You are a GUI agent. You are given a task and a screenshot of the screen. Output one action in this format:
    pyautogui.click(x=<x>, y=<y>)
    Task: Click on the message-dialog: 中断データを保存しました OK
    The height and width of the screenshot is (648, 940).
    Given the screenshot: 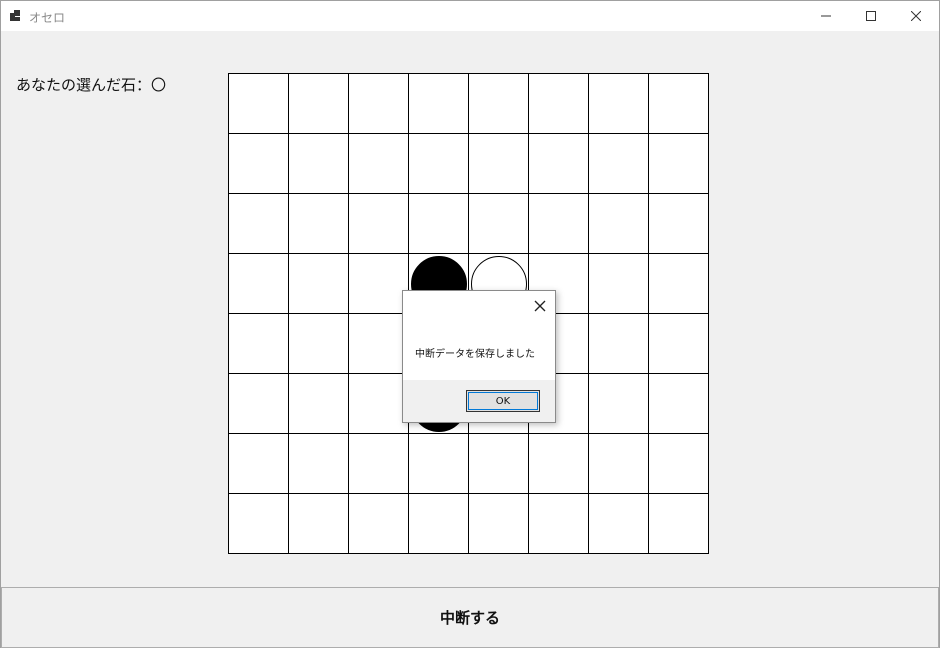 What is the action you would take?
    pyautogui.click(x=479, y=356)
    